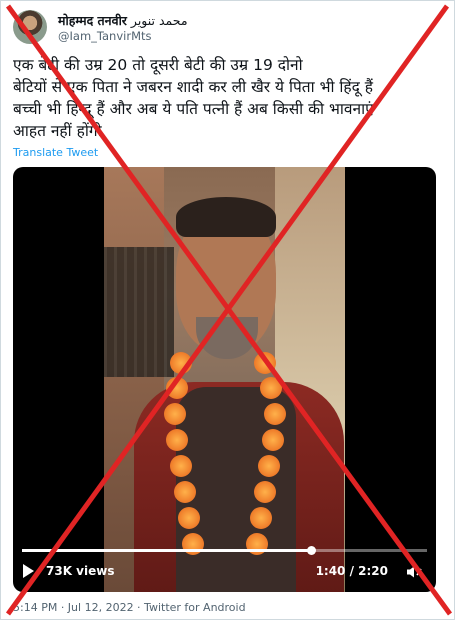 Image resolution: width=455 pixels, height=620 pixels. Describe the element at coordinates (105, 36) in the screenshot. I see `author-handle: @Iam_TanvirMts` at that location.